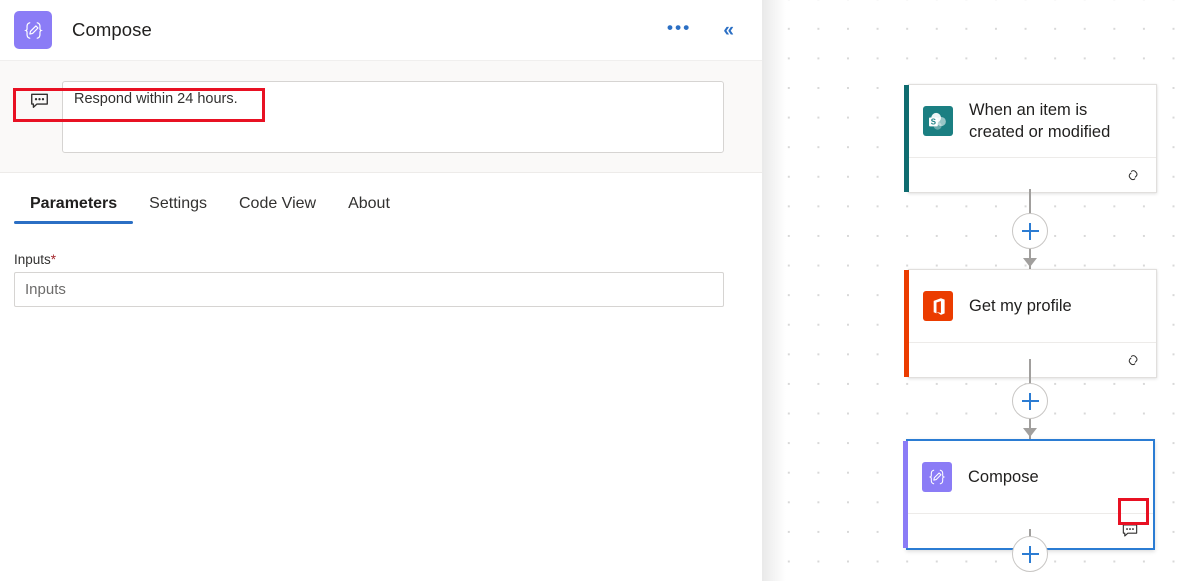  What do you see at coordinates (938, 306) in the screenshot?
I see `office365-icon` at bounding box center [938, 306].